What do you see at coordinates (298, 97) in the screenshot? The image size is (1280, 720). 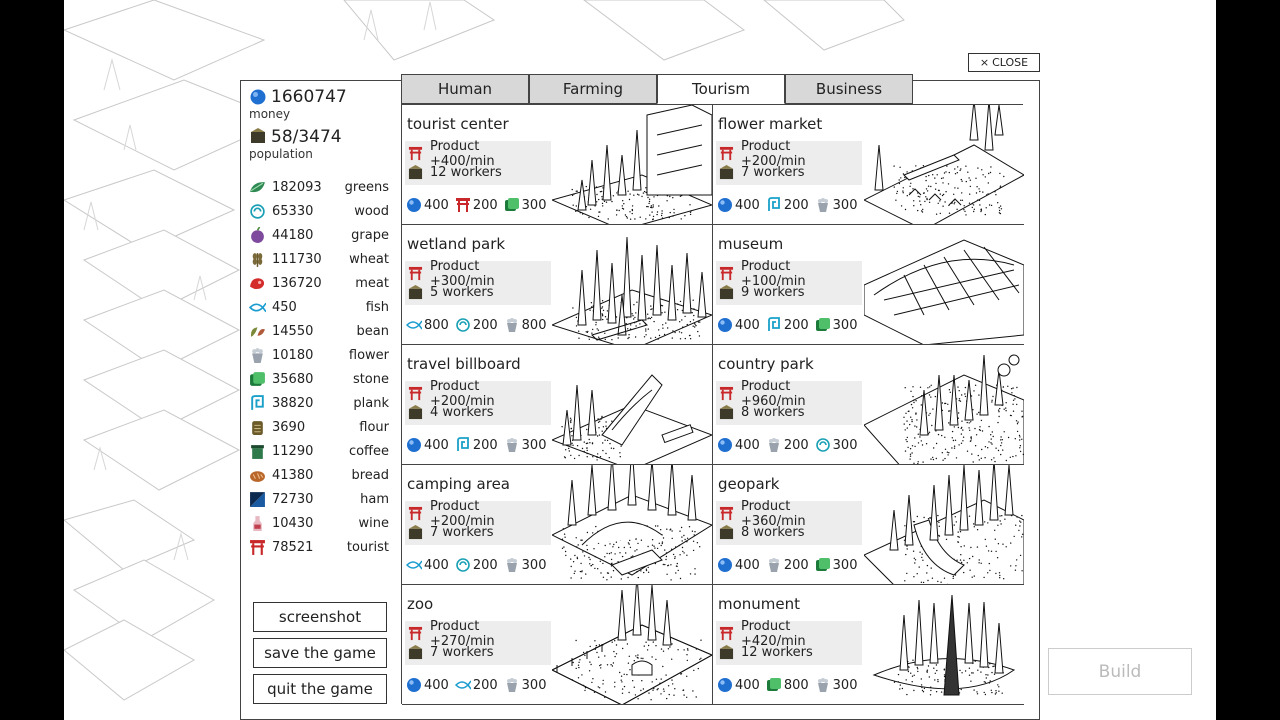 I see `money-row: 1660747` at bounding box center [298, 97].